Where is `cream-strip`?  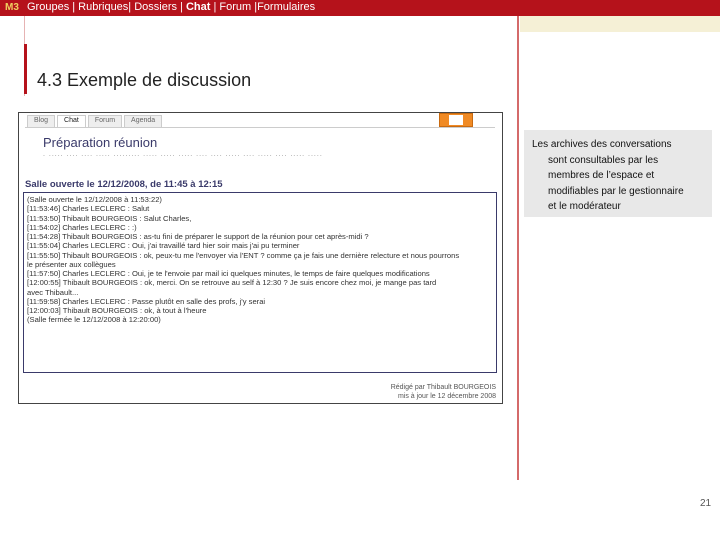 cream-strip is located at coordinates (620, 24).